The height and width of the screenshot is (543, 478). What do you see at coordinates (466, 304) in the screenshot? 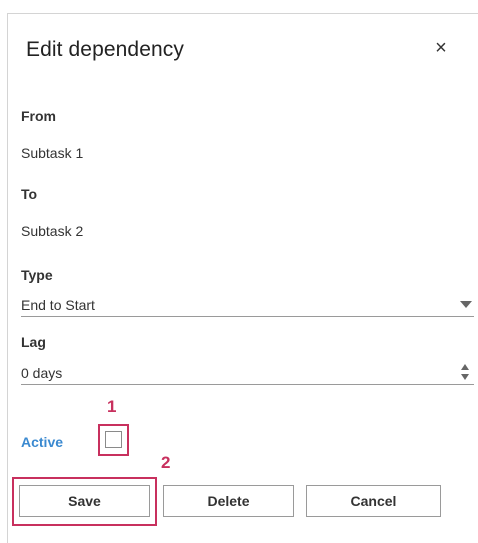
I see `dropdown-arrow-icon` at bounding box center [466, 304].